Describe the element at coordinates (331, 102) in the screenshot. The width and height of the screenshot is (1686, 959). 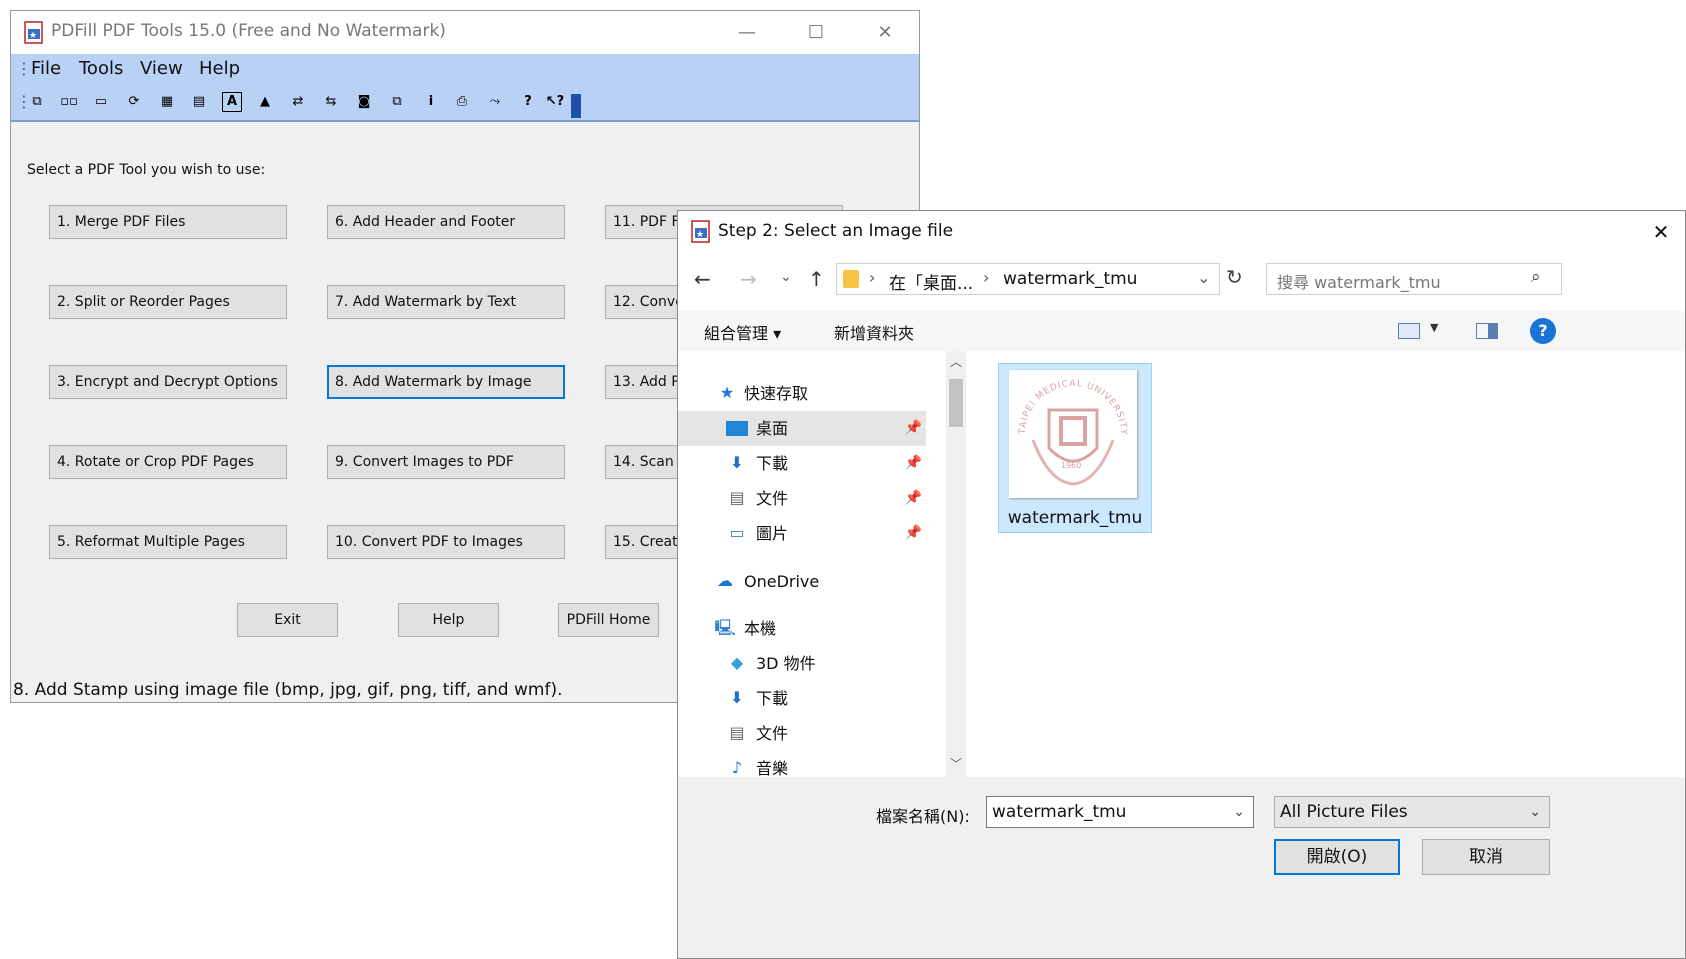
I see `pdf-to-images-tool-icon: ⇆` at that location.